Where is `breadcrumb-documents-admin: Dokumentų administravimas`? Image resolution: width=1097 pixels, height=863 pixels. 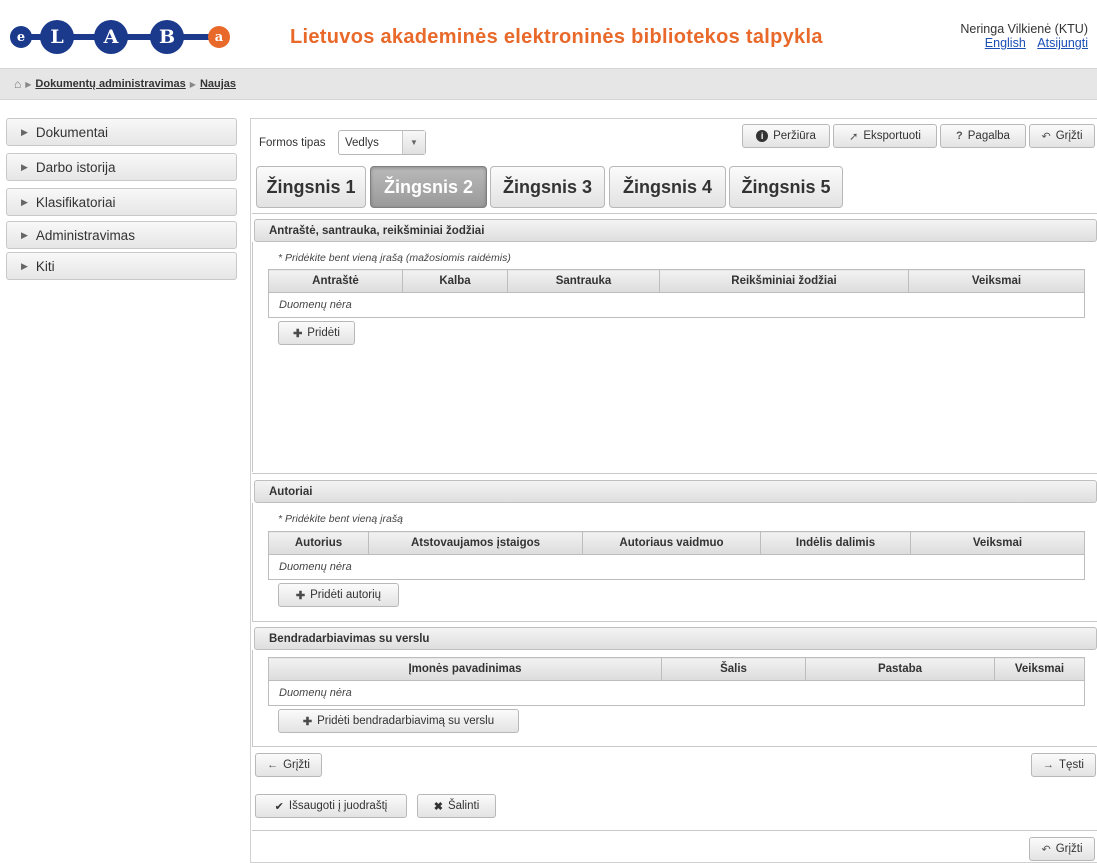
breadcrumb-documents-admin: Dokumentų administravimas is located at coordinates (110, 84).